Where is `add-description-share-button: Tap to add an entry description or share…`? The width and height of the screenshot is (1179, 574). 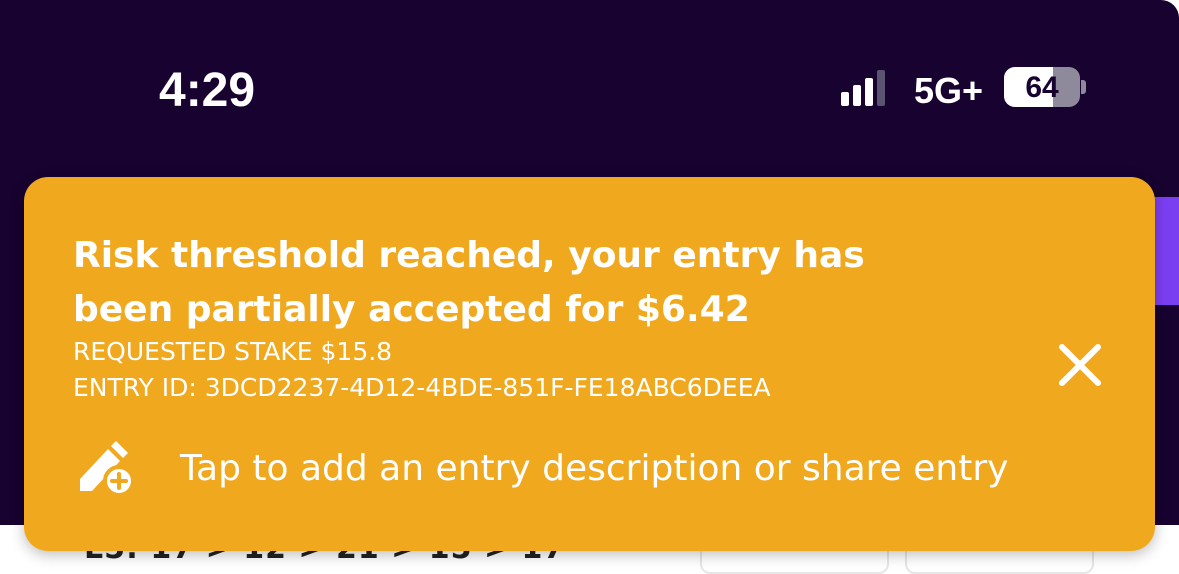
add-description-share-button: Tap to add an entry description or share… is located at coordinates (576, 470).